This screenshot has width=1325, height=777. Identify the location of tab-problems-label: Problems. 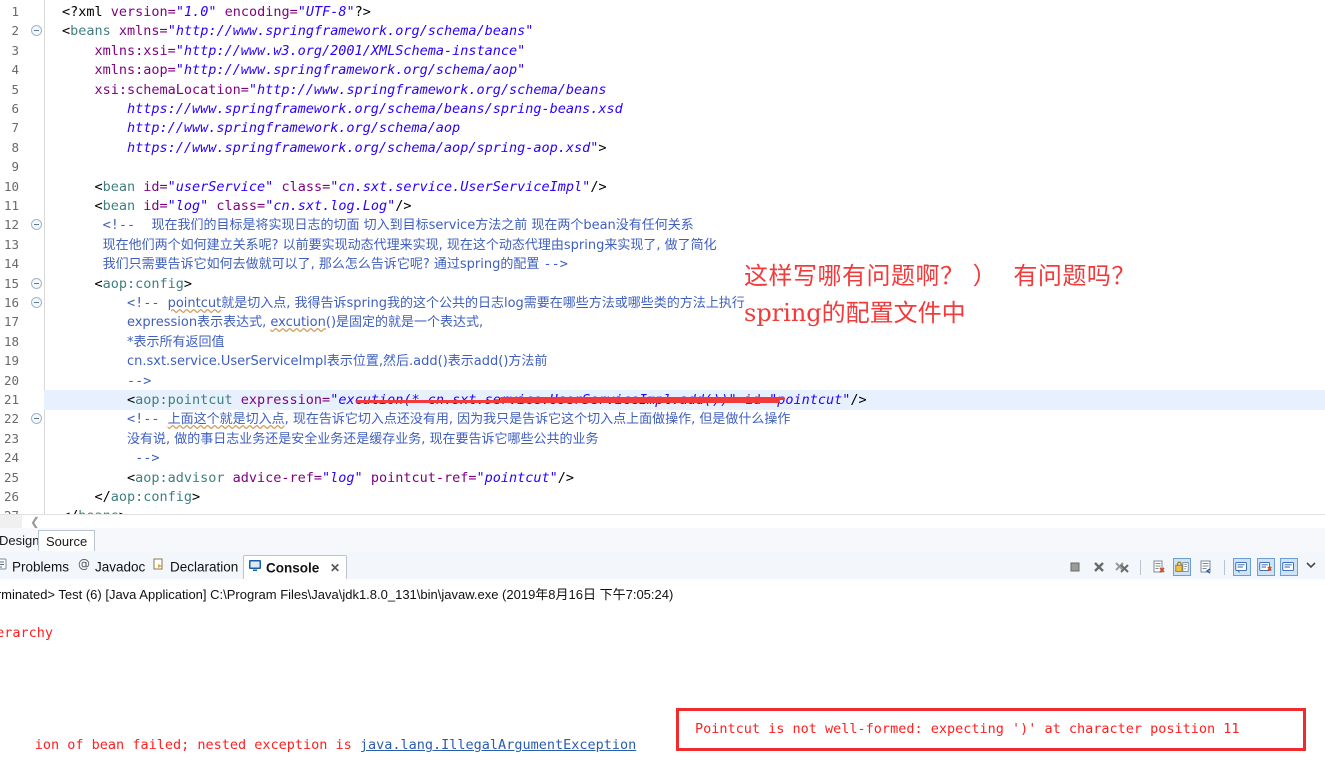
(41, 567).